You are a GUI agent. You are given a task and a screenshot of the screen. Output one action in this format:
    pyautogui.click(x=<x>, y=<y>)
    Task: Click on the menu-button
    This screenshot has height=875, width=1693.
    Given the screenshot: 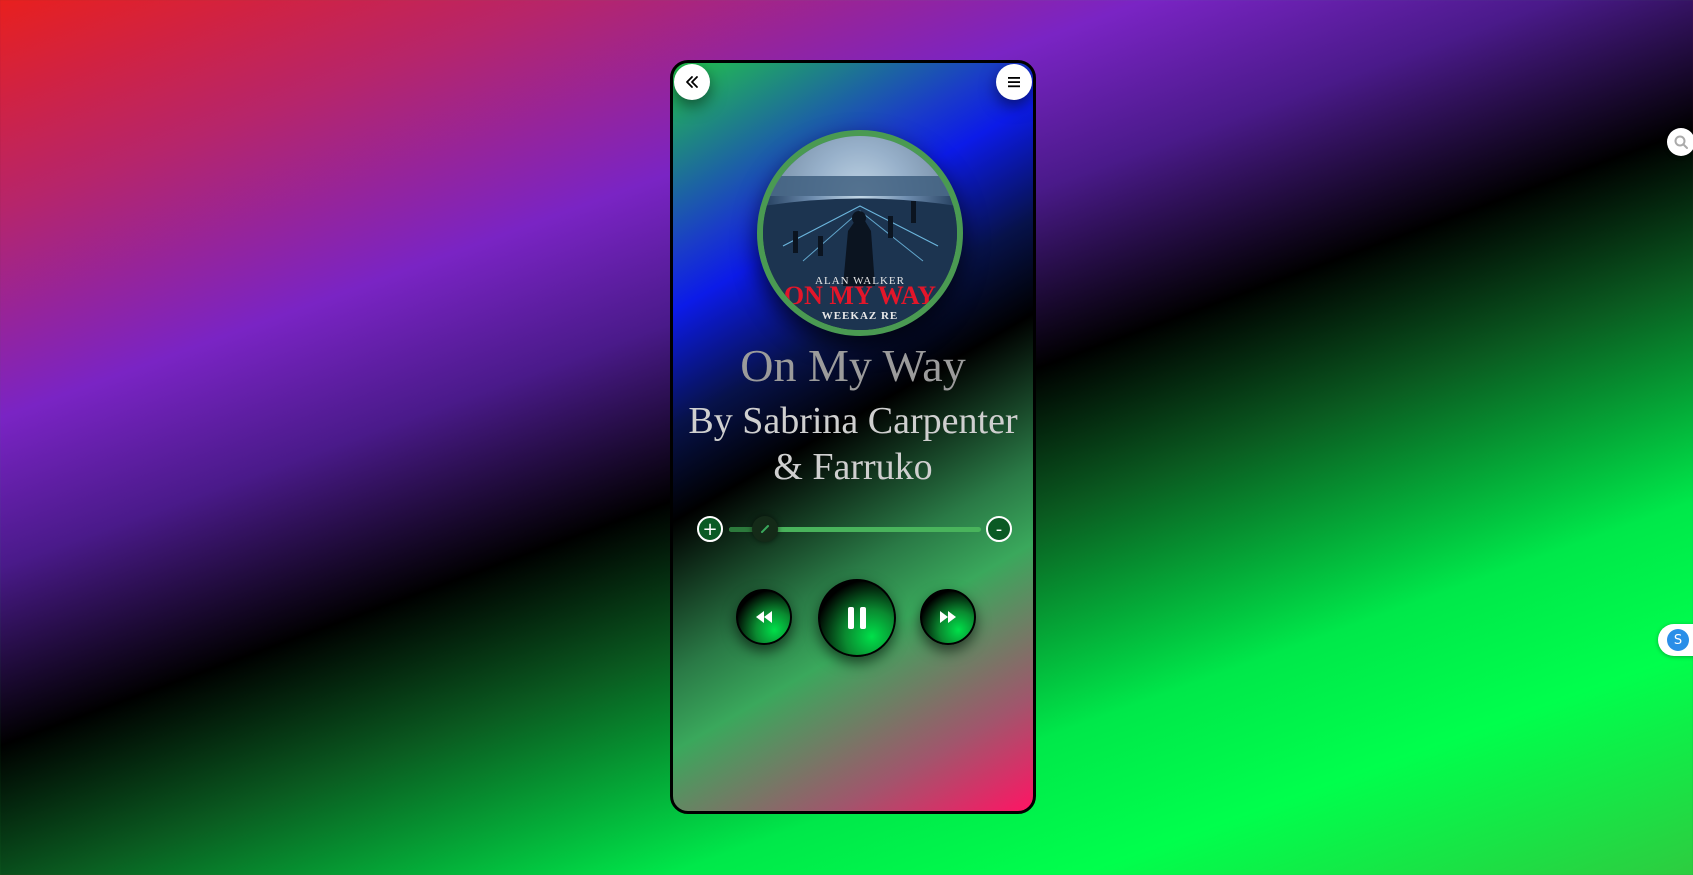 What is the action you would take?
    pyautogui.click(x=1014, y=82)
    